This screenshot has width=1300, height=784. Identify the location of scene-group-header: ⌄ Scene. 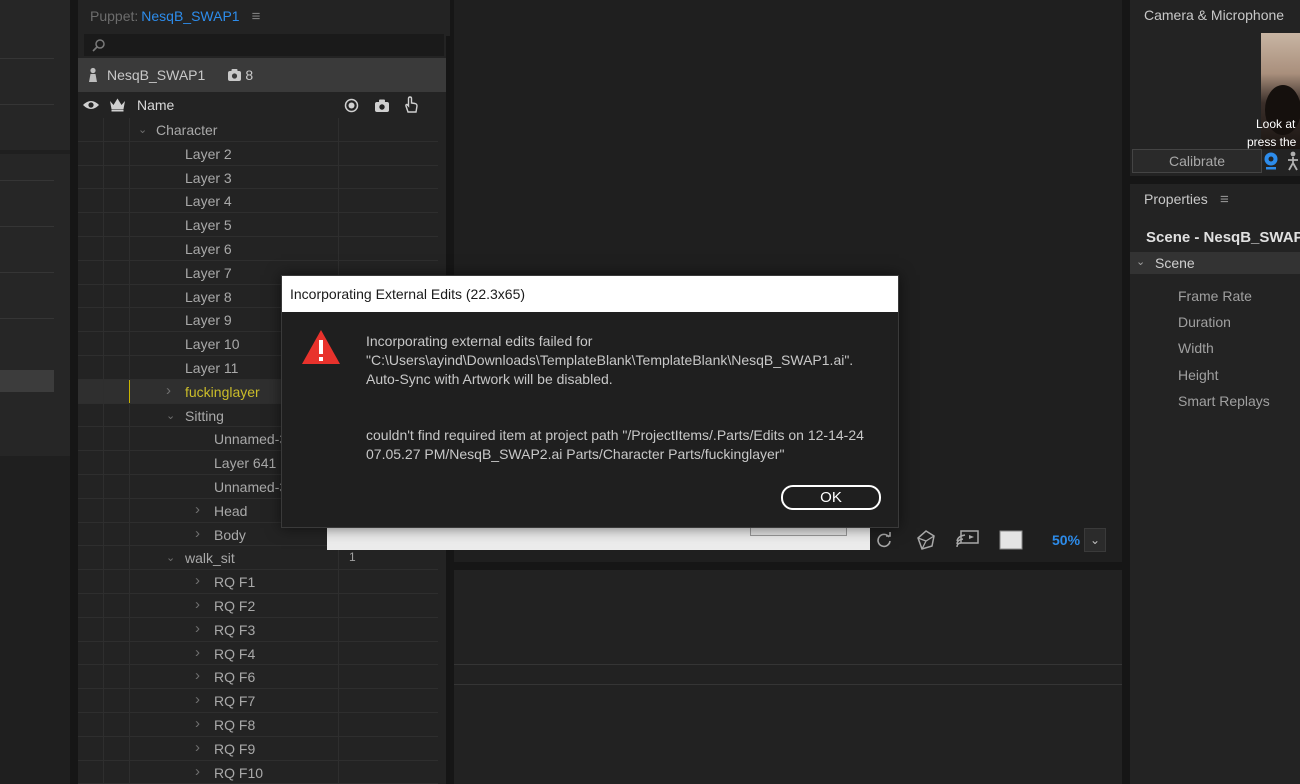
(1215, 263).